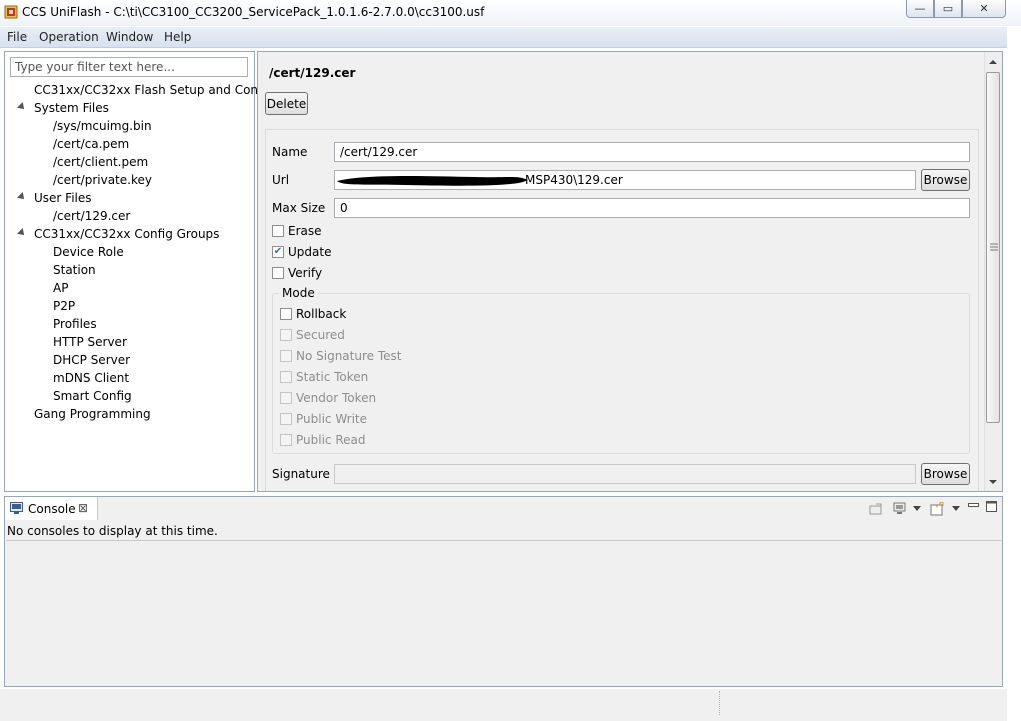  I want to click on vendor-token-label: Vendor Token, so click(336, 398).